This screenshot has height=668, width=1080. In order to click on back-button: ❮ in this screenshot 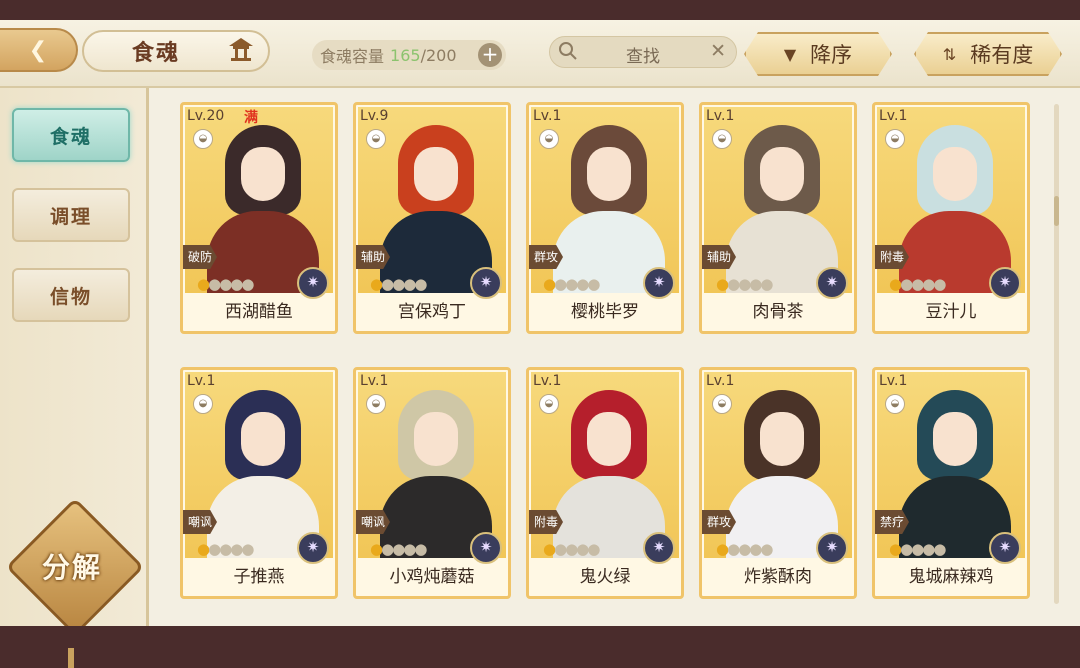, I will do `click(39, 50)`.